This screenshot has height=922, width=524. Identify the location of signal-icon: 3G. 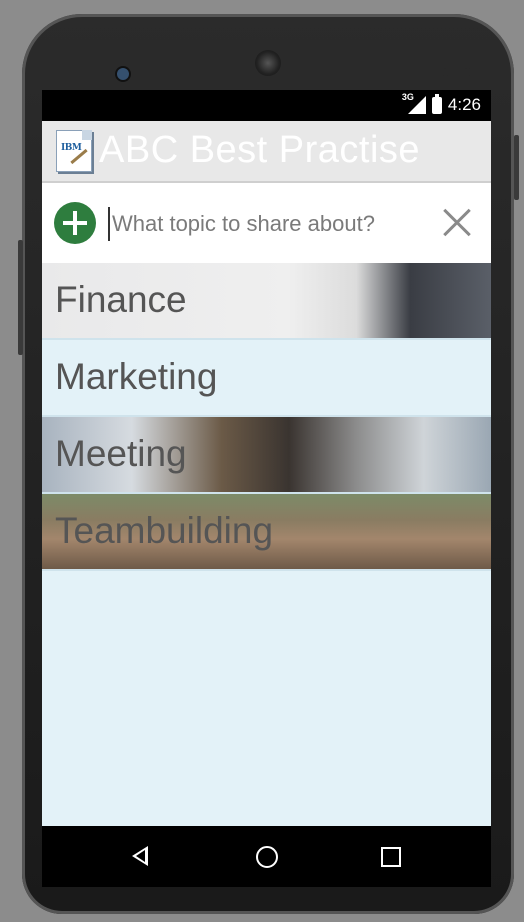
(414, 103).